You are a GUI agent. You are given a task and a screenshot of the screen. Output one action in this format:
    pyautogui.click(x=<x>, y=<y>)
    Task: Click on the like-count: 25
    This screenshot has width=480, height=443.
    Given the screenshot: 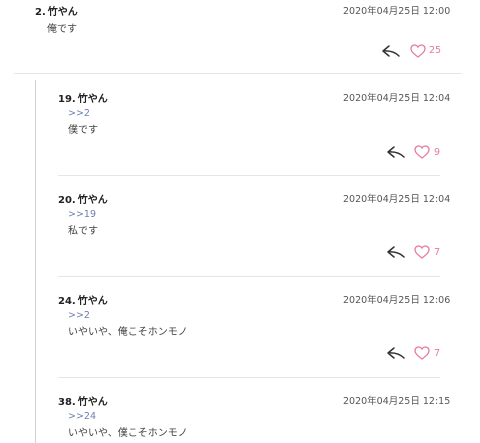 What is the action you would take?
    pyautogui.click(x=435, y=50)
    